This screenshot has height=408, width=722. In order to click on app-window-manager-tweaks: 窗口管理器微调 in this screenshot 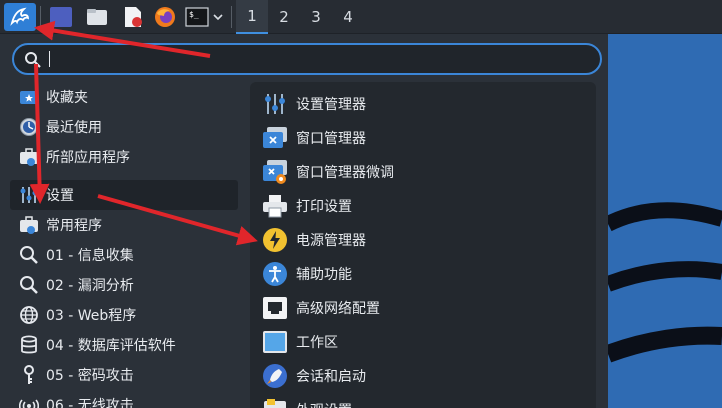, I will do `click(327, 172)`.